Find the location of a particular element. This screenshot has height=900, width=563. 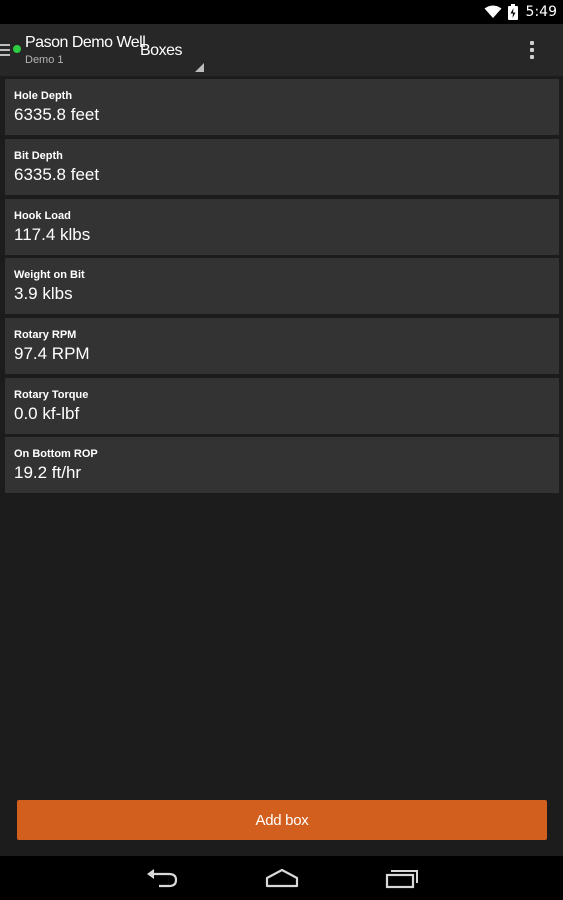

action-bar: Pason Demo Well Demo 1 Boxes is located at coordinates (281, 50).